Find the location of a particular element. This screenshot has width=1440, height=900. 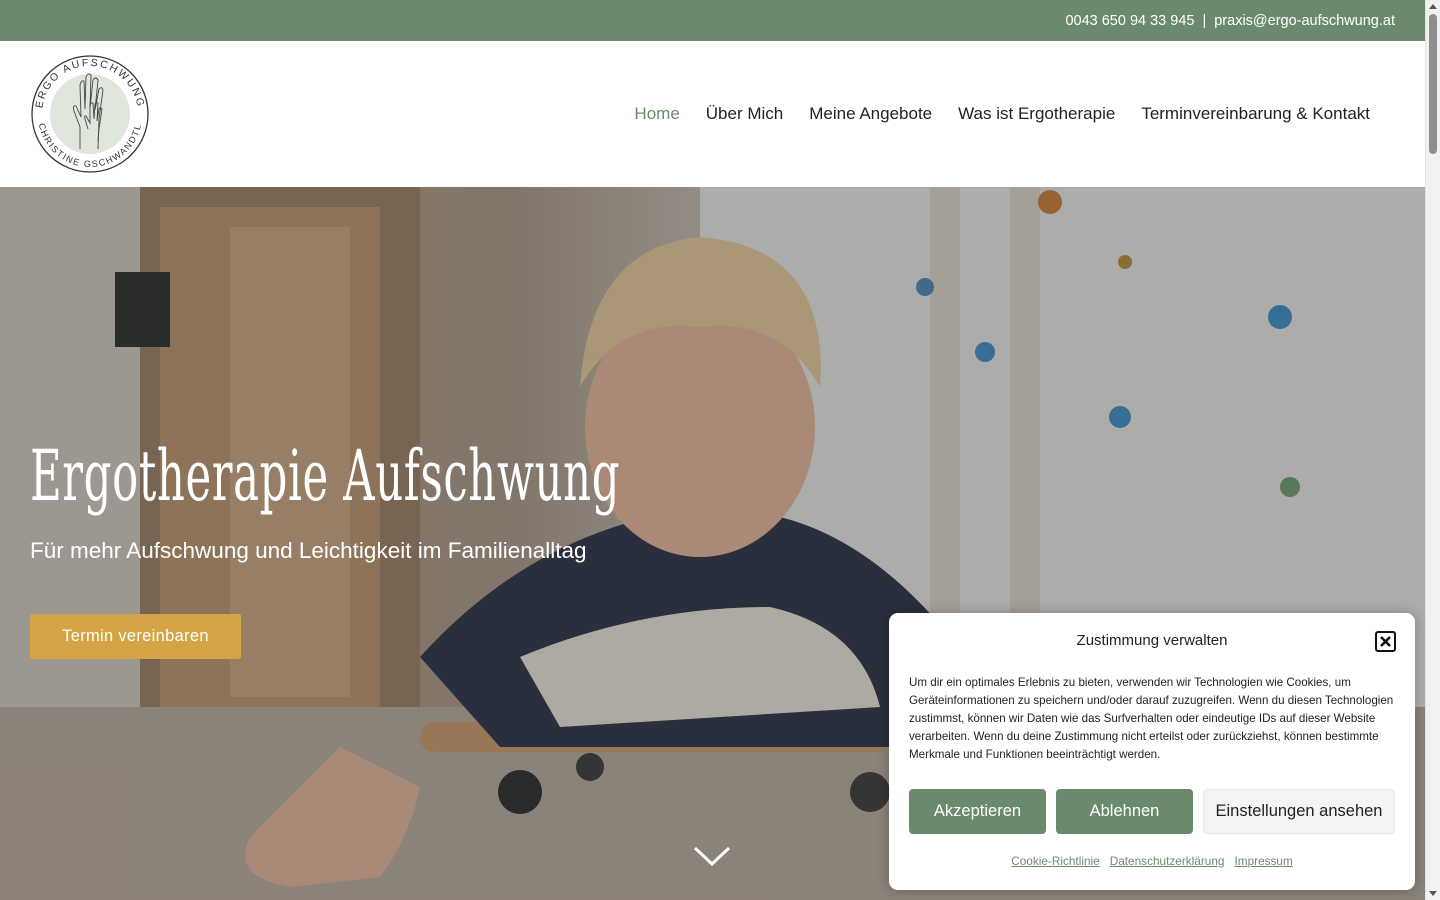

scroll-up-icon is located at coordinates (1433, 6).